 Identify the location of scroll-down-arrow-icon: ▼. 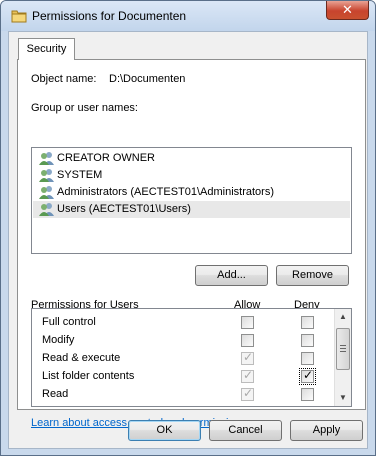
(343, 398).